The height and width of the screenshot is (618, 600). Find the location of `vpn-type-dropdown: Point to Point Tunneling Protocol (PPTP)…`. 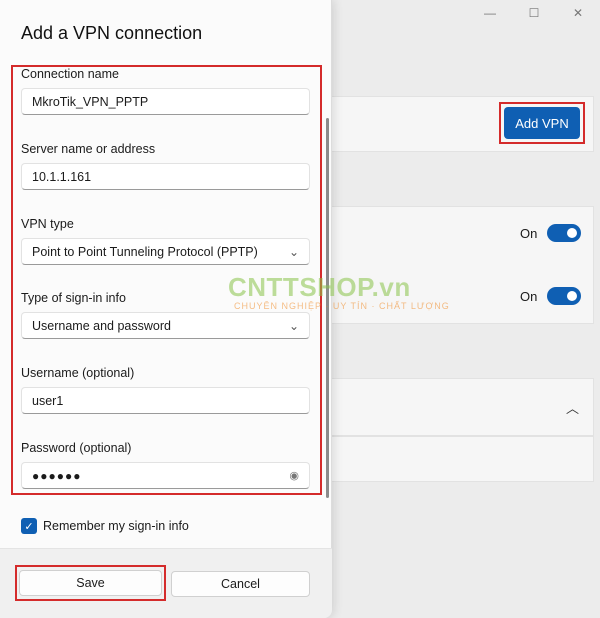

vpn-type-dropdown: Point to Point Tunneling Protocol (PPTP)… is located at coordinates (165, 251).